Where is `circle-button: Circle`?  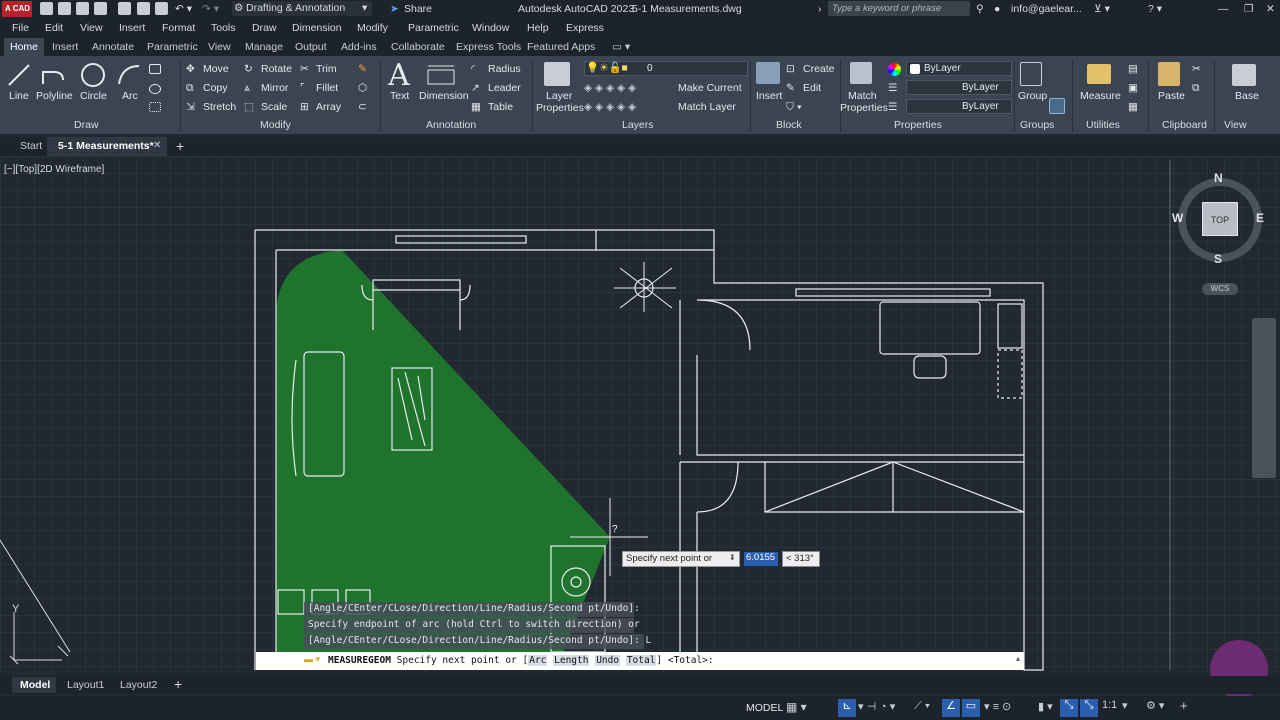 circle-button: Circle is located at coordinates (93, 96).